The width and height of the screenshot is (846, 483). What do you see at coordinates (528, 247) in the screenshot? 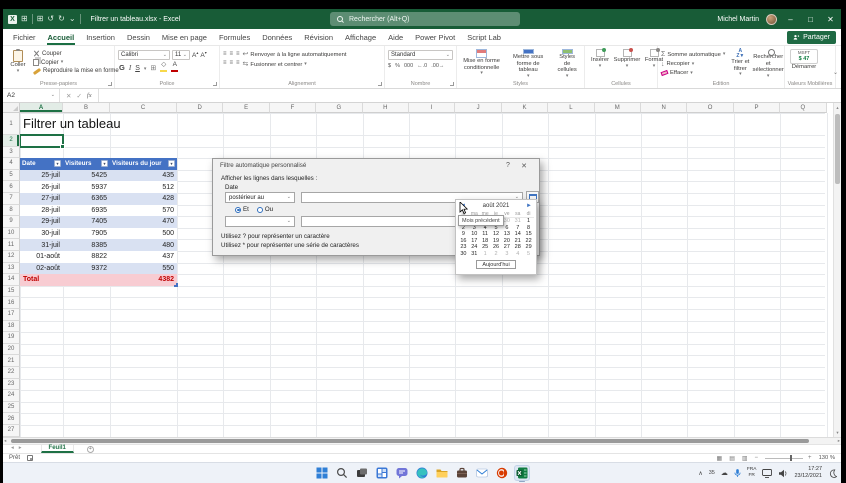
I see `calendar-day: 29` at bounding box center [528, 247].